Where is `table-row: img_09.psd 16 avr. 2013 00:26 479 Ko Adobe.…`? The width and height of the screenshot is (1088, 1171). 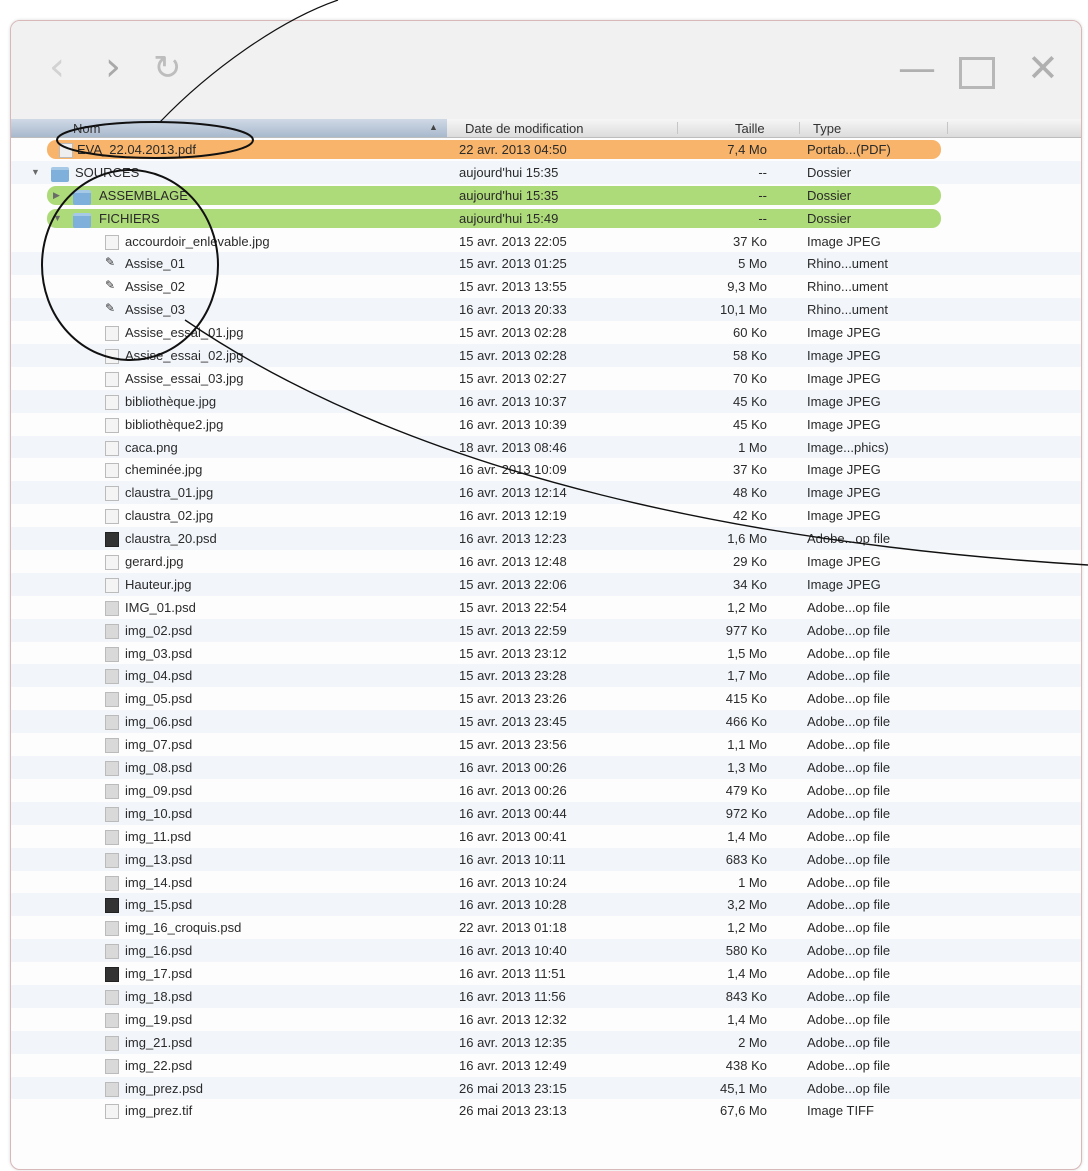 table-row: img_09.psd 16 avr. 2013 00:26 479 Ko Adobe.… is located at coordinates (546, 790).